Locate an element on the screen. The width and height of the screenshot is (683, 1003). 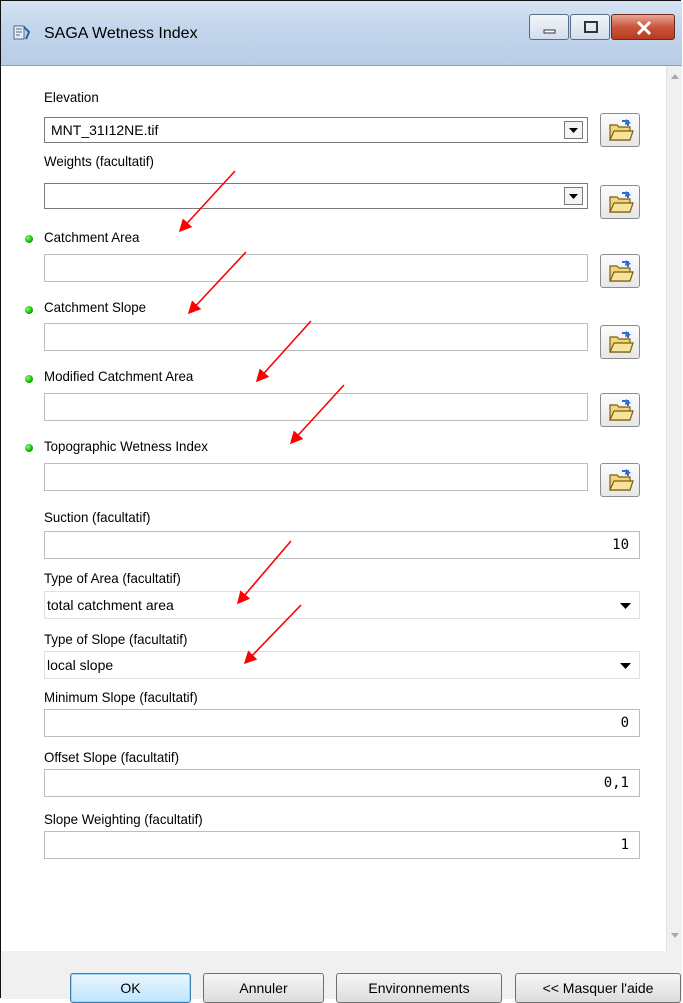
hide-help-button: << Masquer l'aide is located at coordinates (598, 988).